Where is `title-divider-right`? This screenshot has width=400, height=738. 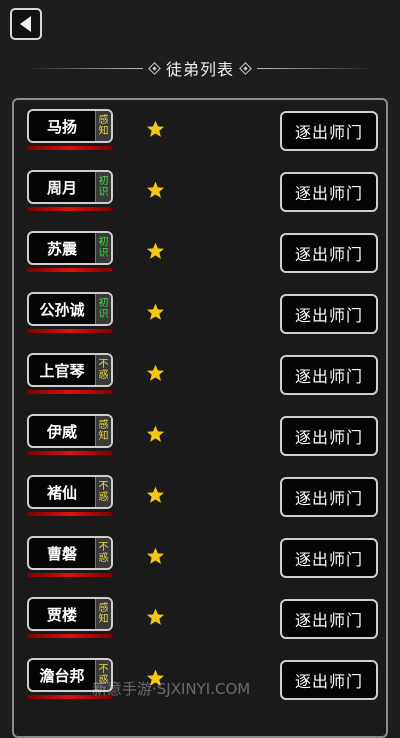
title-divider-right is located at coordinates (314, 68).